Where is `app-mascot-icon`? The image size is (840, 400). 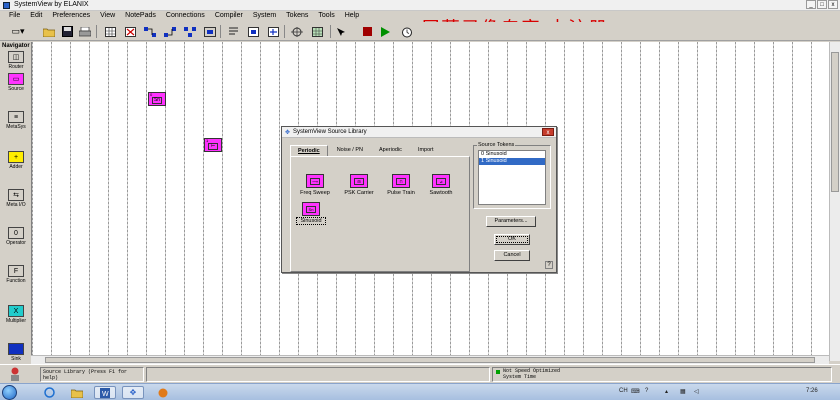
app-mascot-icon is located at coordinates (15, 374).